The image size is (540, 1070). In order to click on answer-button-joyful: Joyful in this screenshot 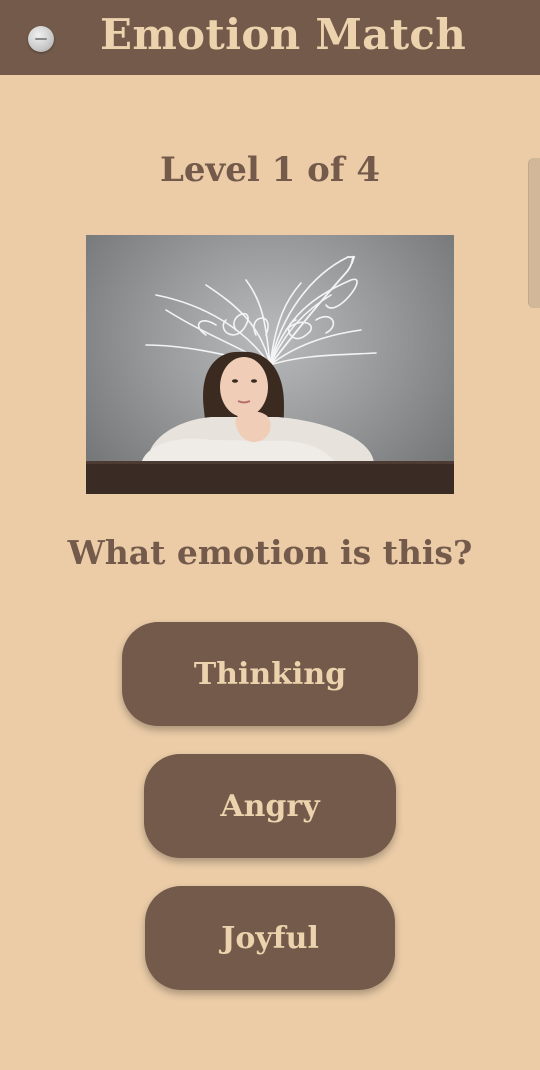, I will do `click(270, 938)`.